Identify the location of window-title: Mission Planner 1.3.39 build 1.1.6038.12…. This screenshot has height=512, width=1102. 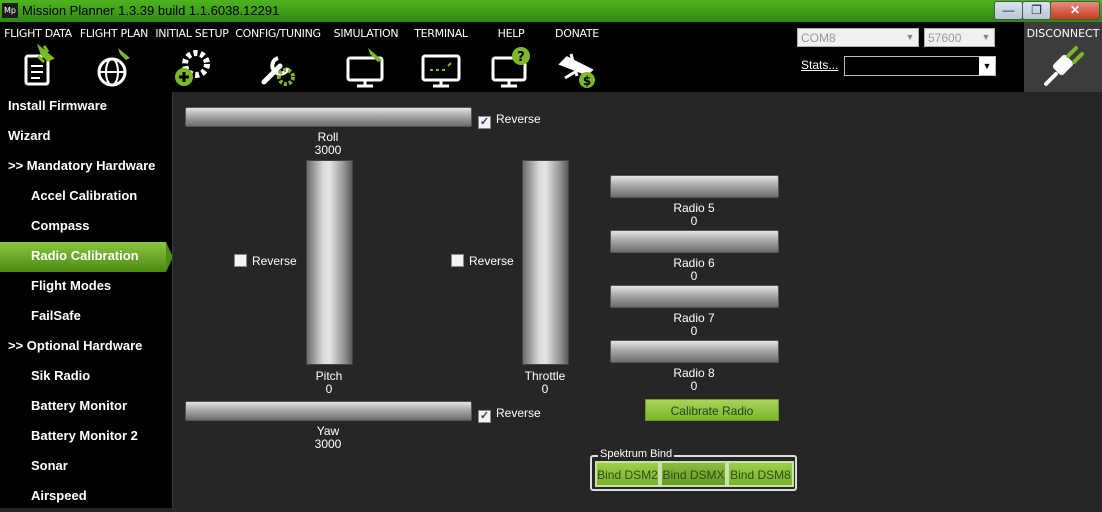
(151, 10).